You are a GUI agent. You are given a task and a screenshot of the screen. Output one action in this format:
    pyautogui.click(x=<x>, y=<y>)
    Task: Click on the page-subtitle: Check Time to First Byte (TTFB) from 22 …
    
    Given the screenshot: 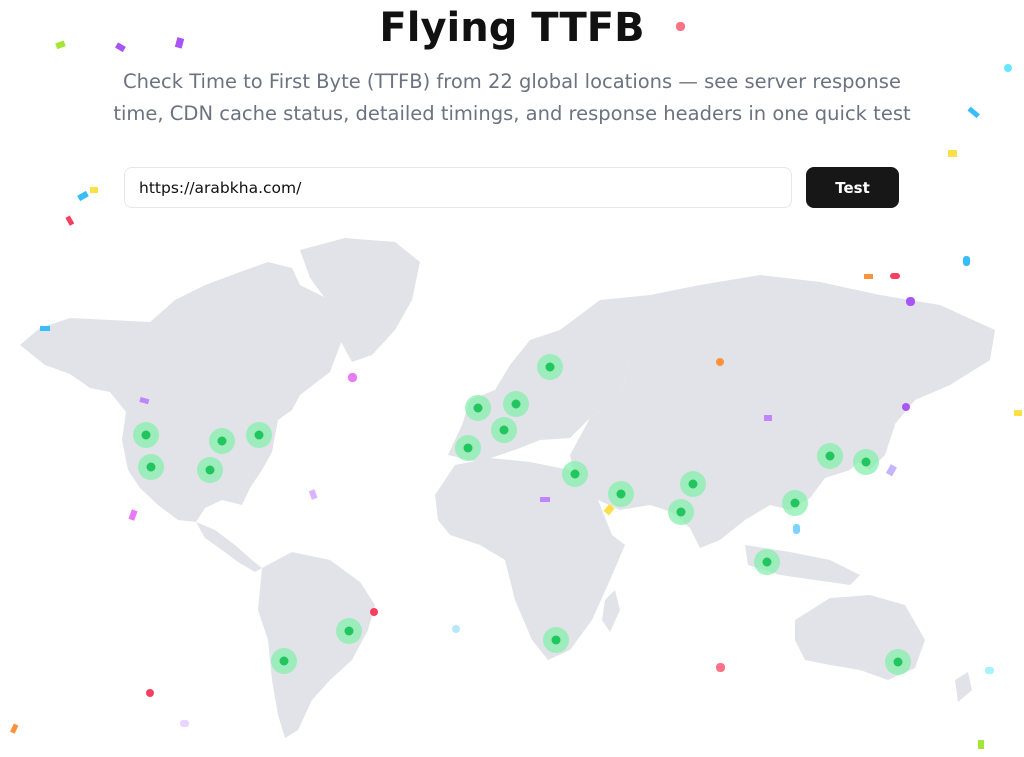 What is the action you would take?
    pyautogui.click(x=512, y=97)
    